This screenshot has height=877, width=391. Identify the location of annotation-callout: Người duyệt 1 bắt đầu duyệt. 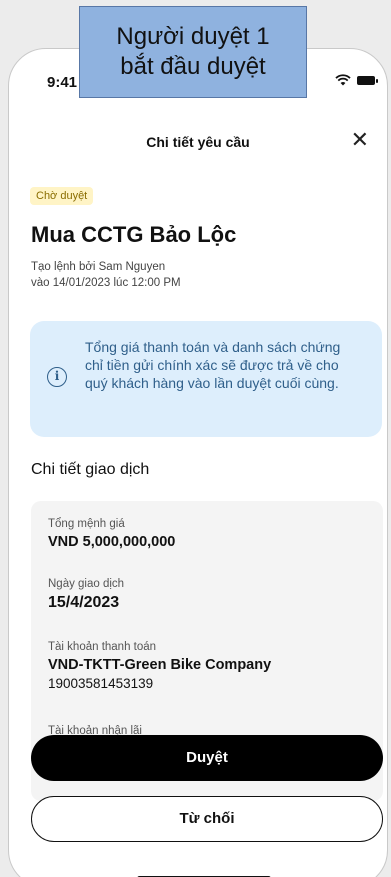
(193, 52).